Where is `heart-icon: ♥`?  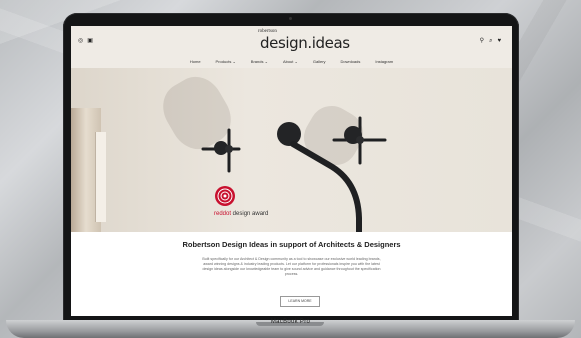 heart-icon: ♥ is located at coordinates (499, 41).